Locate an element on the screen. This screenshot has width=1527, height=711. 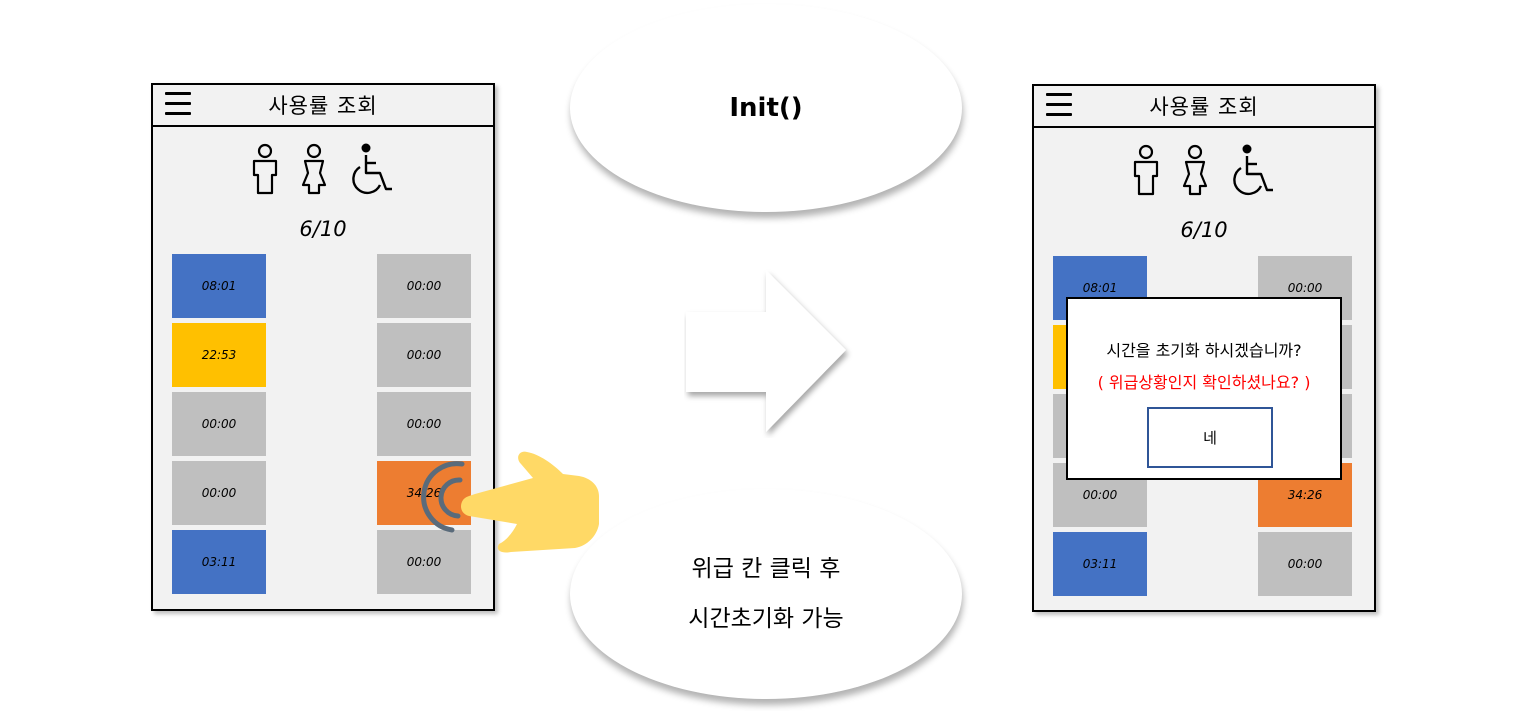
init-function-label: Init() is located at coordinates (766, 108).